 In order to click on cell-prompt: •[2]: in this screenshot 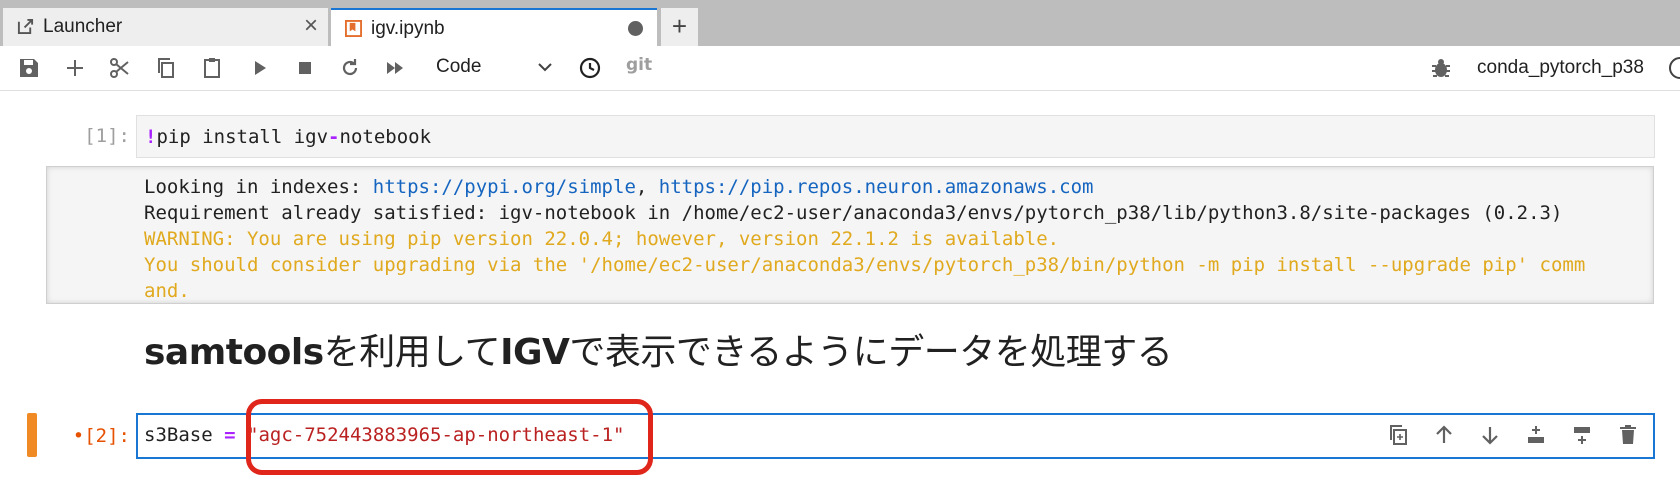, I will do `click(101, 436)`.